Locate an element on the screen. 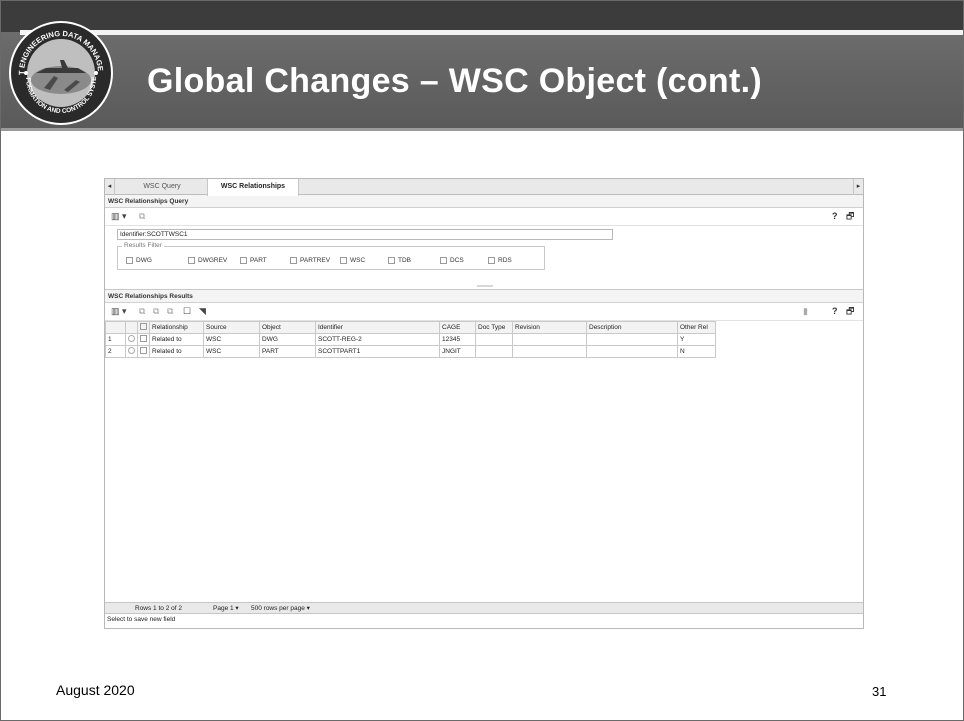 This screenshot has height=721, width=964. filter-icon: ◥ is located at coordinates (202, 311).